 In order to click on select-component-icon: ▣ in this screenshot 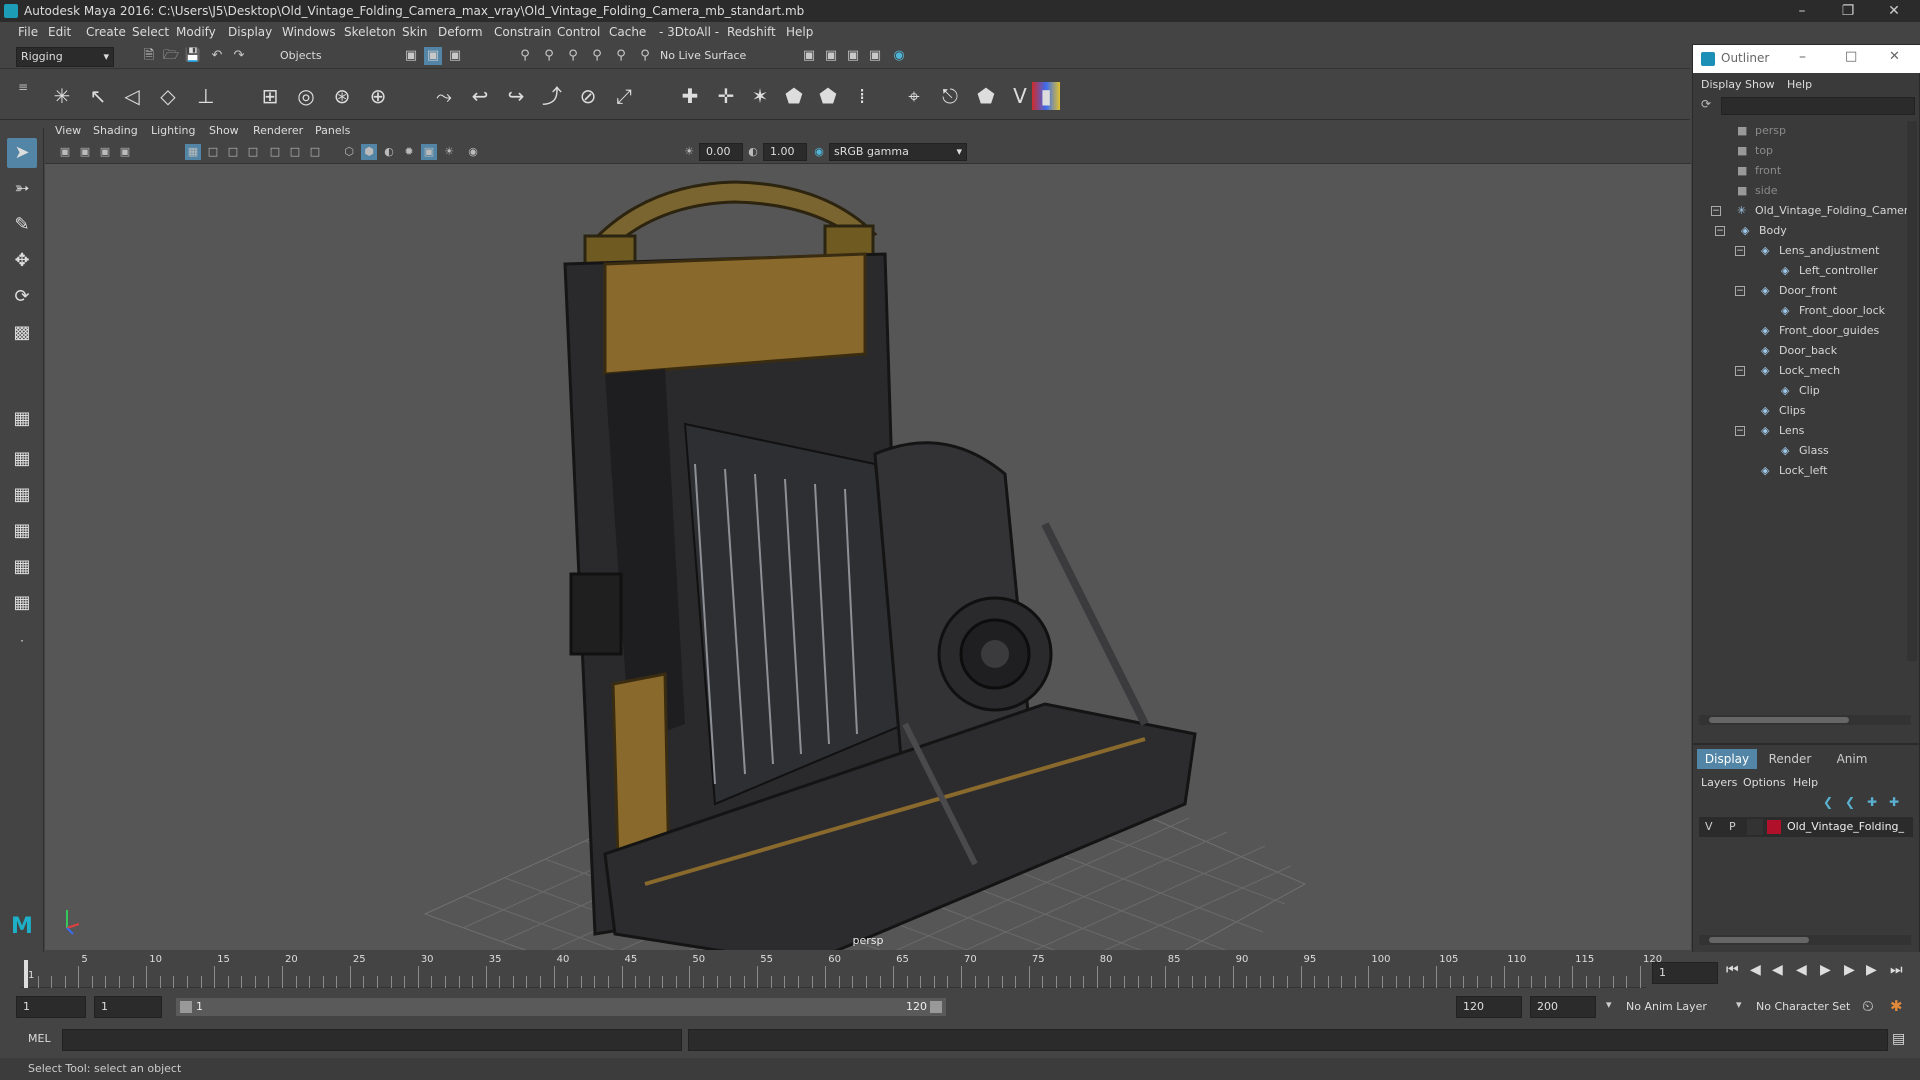, I will do `click(455, 56)`.